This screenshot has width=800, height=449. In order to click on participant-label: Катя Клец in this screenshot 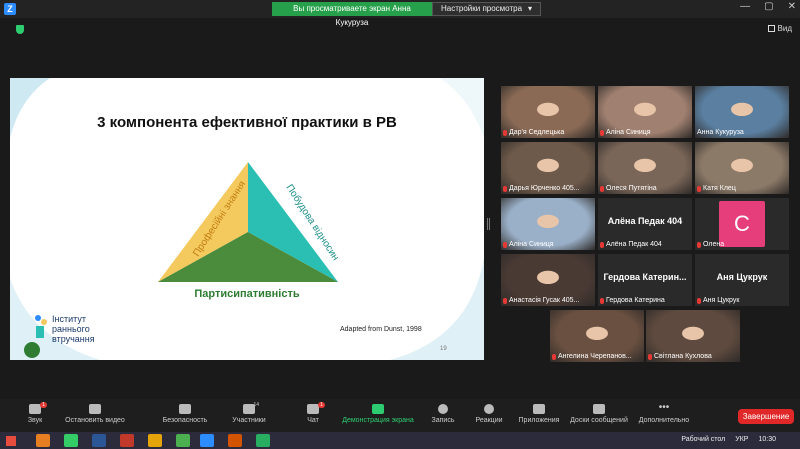, I will do `click(716, 188)`.